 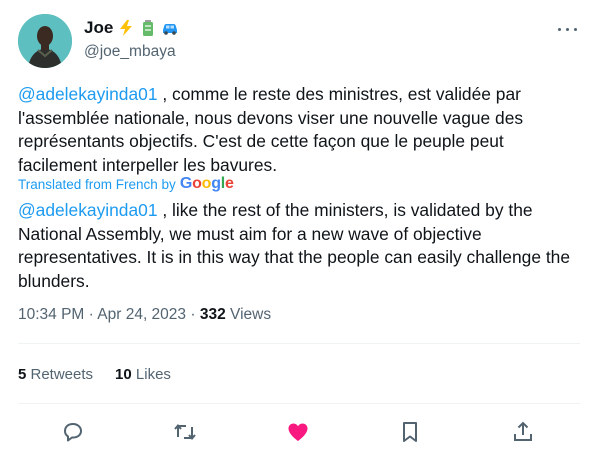 What do you see at coordinates (248, 314) in the screenshot?
I see `views-label: Views` at bounding box center [248, 314].